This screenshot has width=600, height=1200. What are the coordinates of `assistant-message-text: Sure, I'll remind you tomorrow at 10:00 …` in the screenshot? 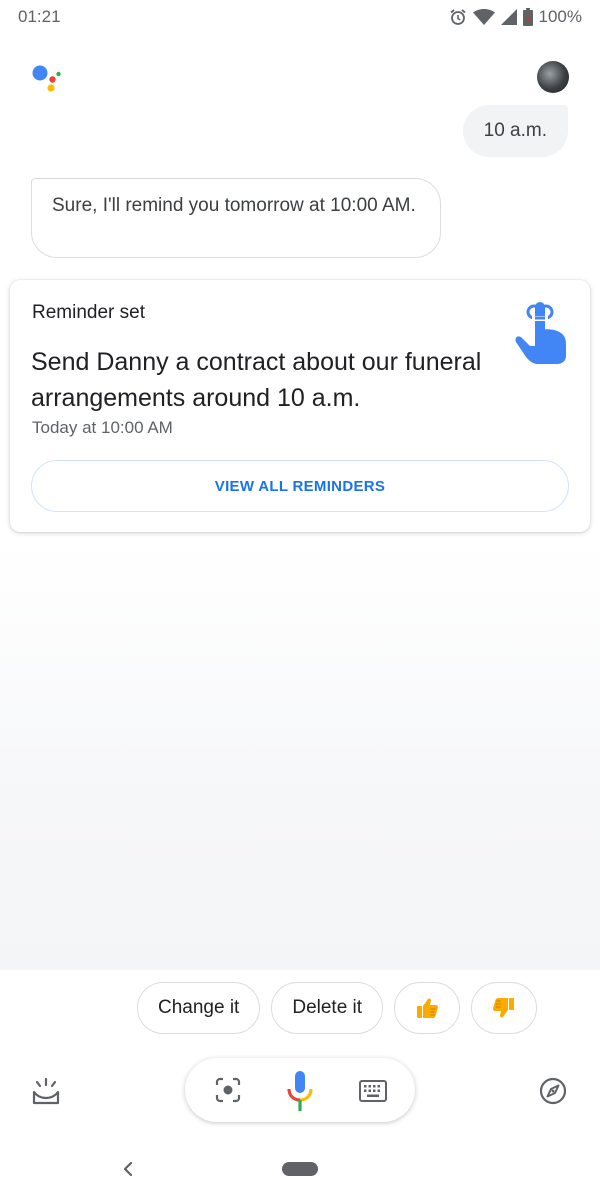 It's located at (234, 205).